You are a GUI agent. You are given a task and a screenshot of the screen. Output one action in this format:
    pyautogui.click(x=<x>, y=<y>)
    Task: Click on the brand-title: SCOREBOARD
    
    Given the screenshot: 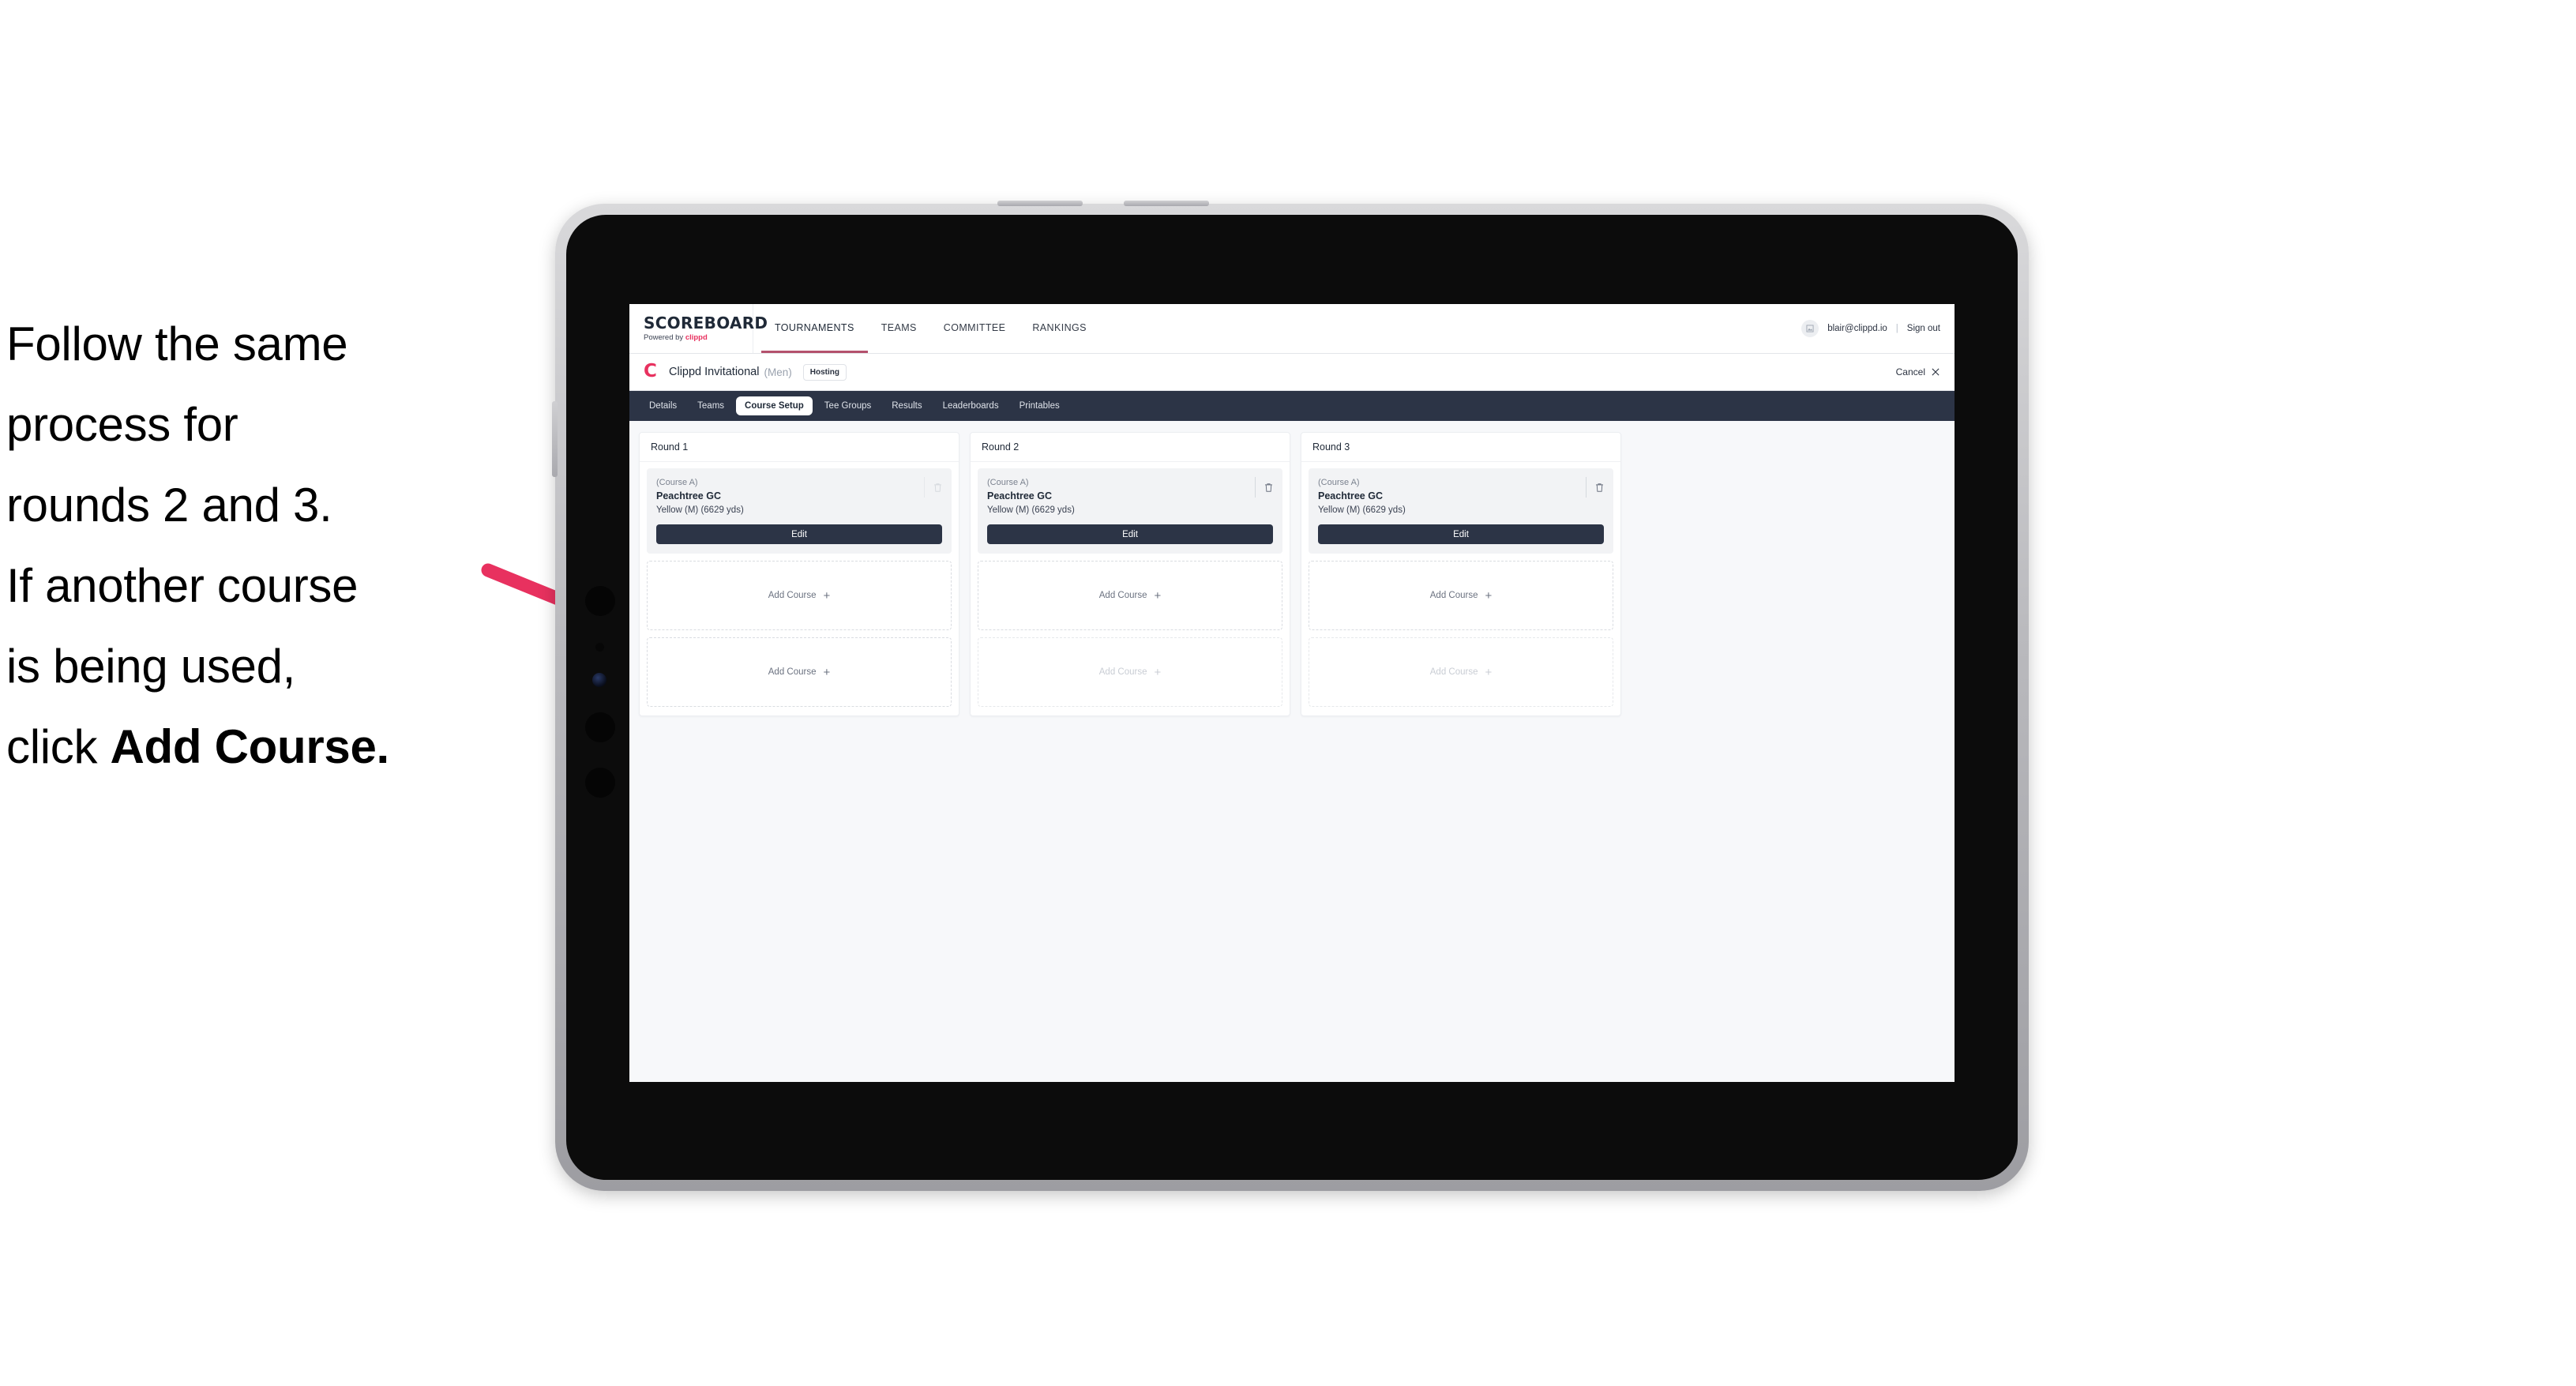 What is the action you would take?
    pyautogui.click(x=706, y=323)
    